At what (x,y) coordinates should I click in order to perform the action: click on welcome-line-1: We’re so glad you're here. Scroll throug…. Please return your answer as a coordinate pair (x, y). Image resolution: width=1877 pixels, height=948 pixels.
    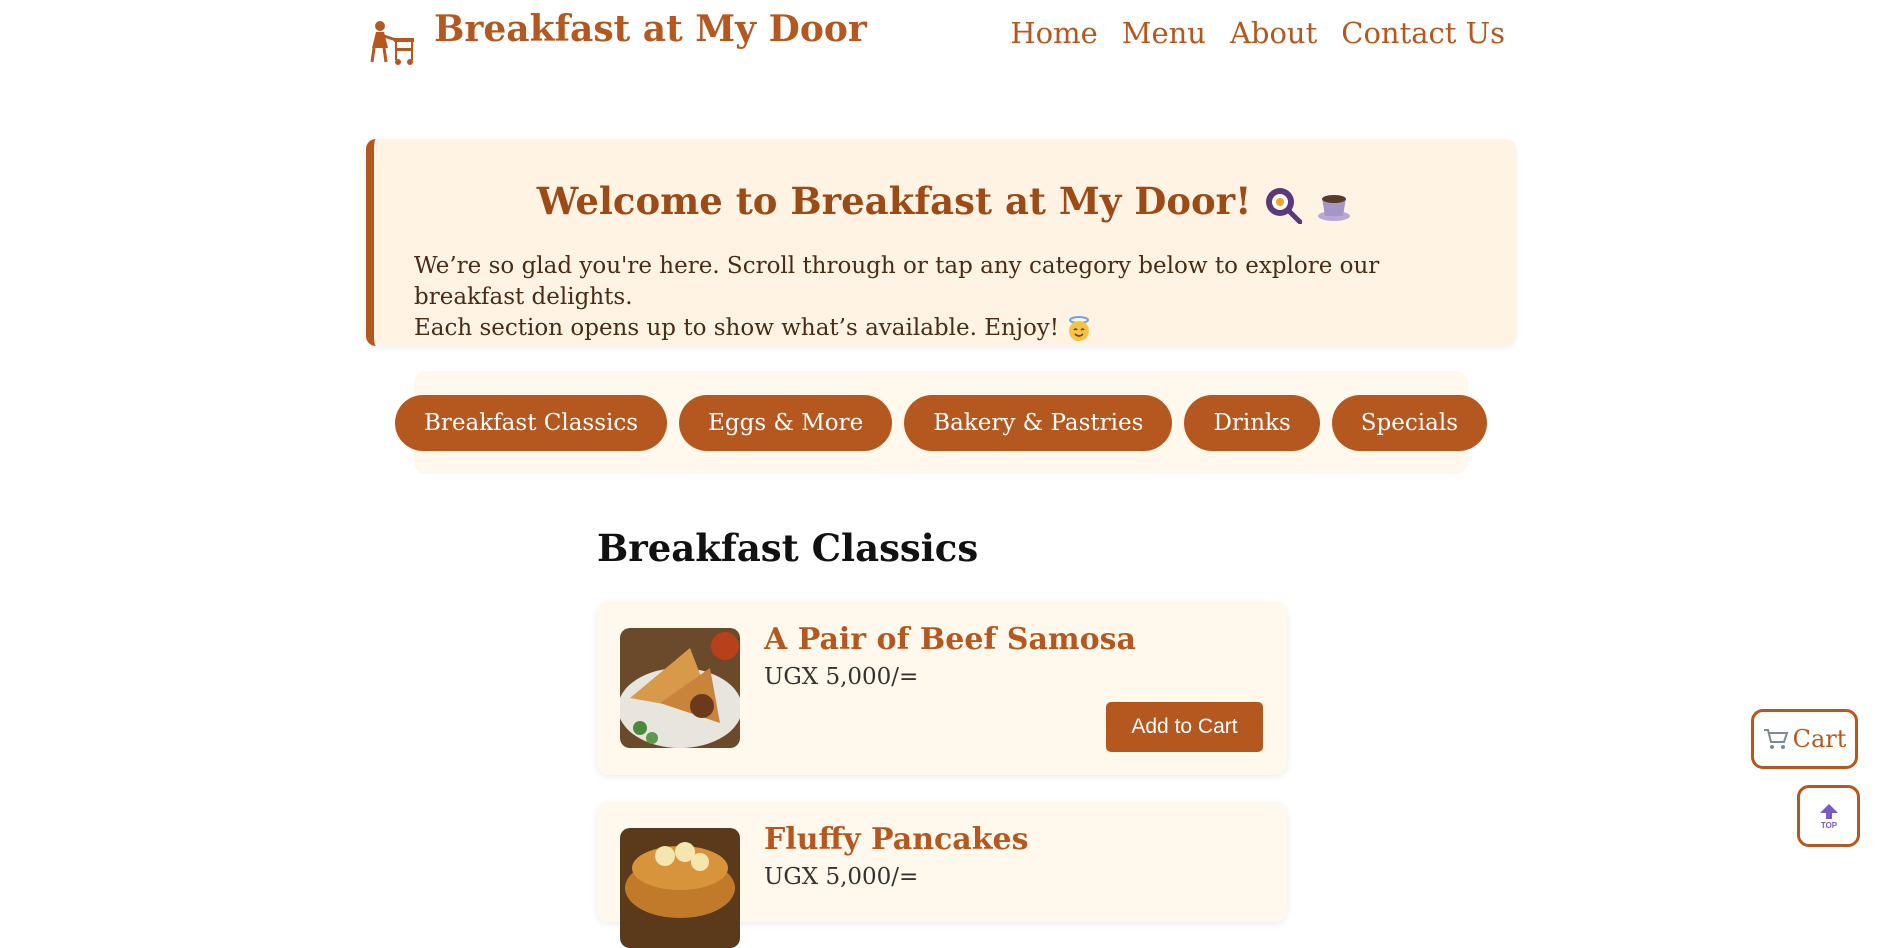
    Looking at the image, I should click on (897, 281).